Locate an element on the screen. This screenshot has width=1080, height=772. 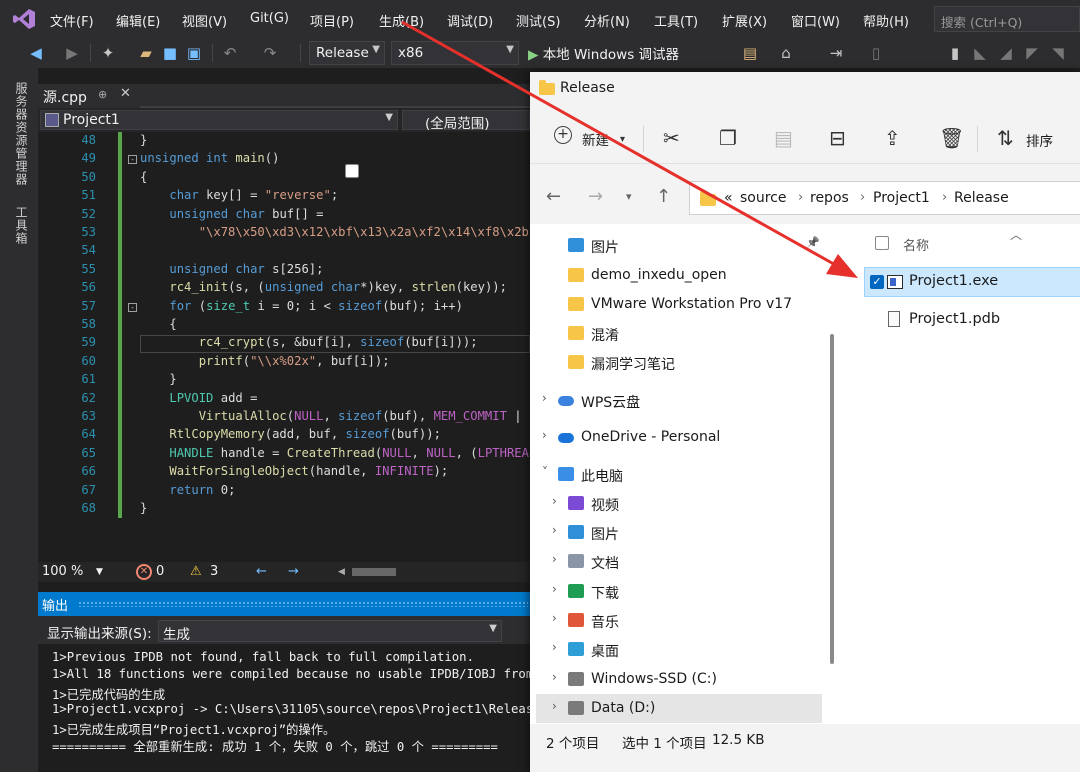
code-line: 58 { is located at coordinates (284, 326).